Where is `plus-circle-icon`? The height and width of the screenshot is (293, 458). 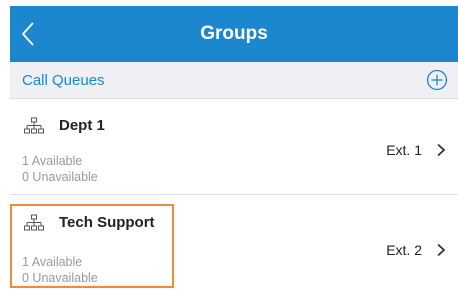
plus-circle-icon is located at coordinates (437, 80).